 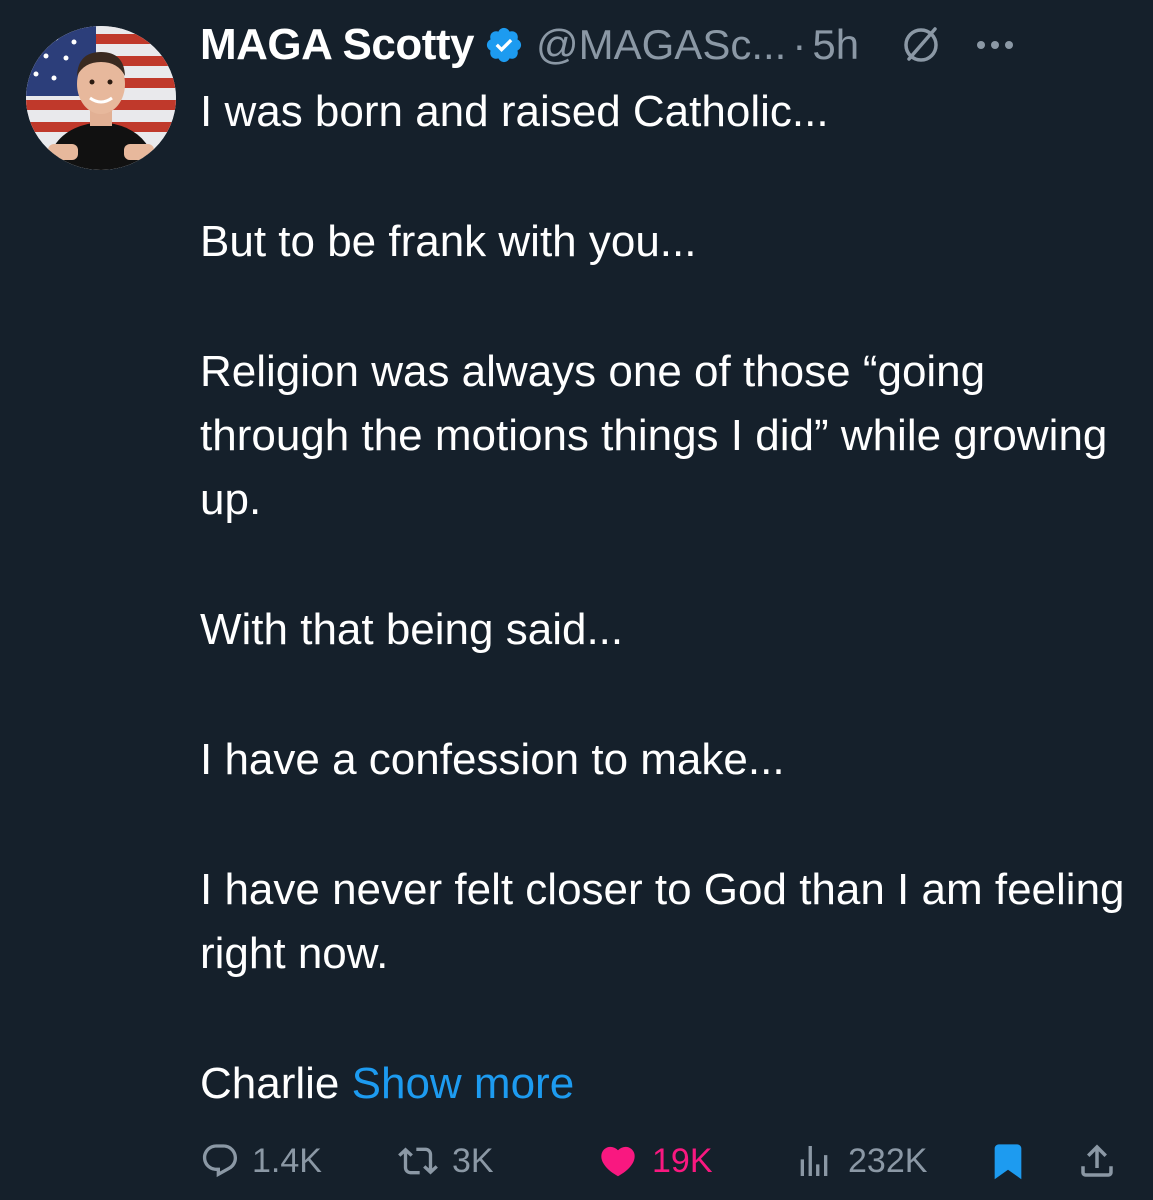 I want to click on views-button: 232K, so click(x=859, y=1161).